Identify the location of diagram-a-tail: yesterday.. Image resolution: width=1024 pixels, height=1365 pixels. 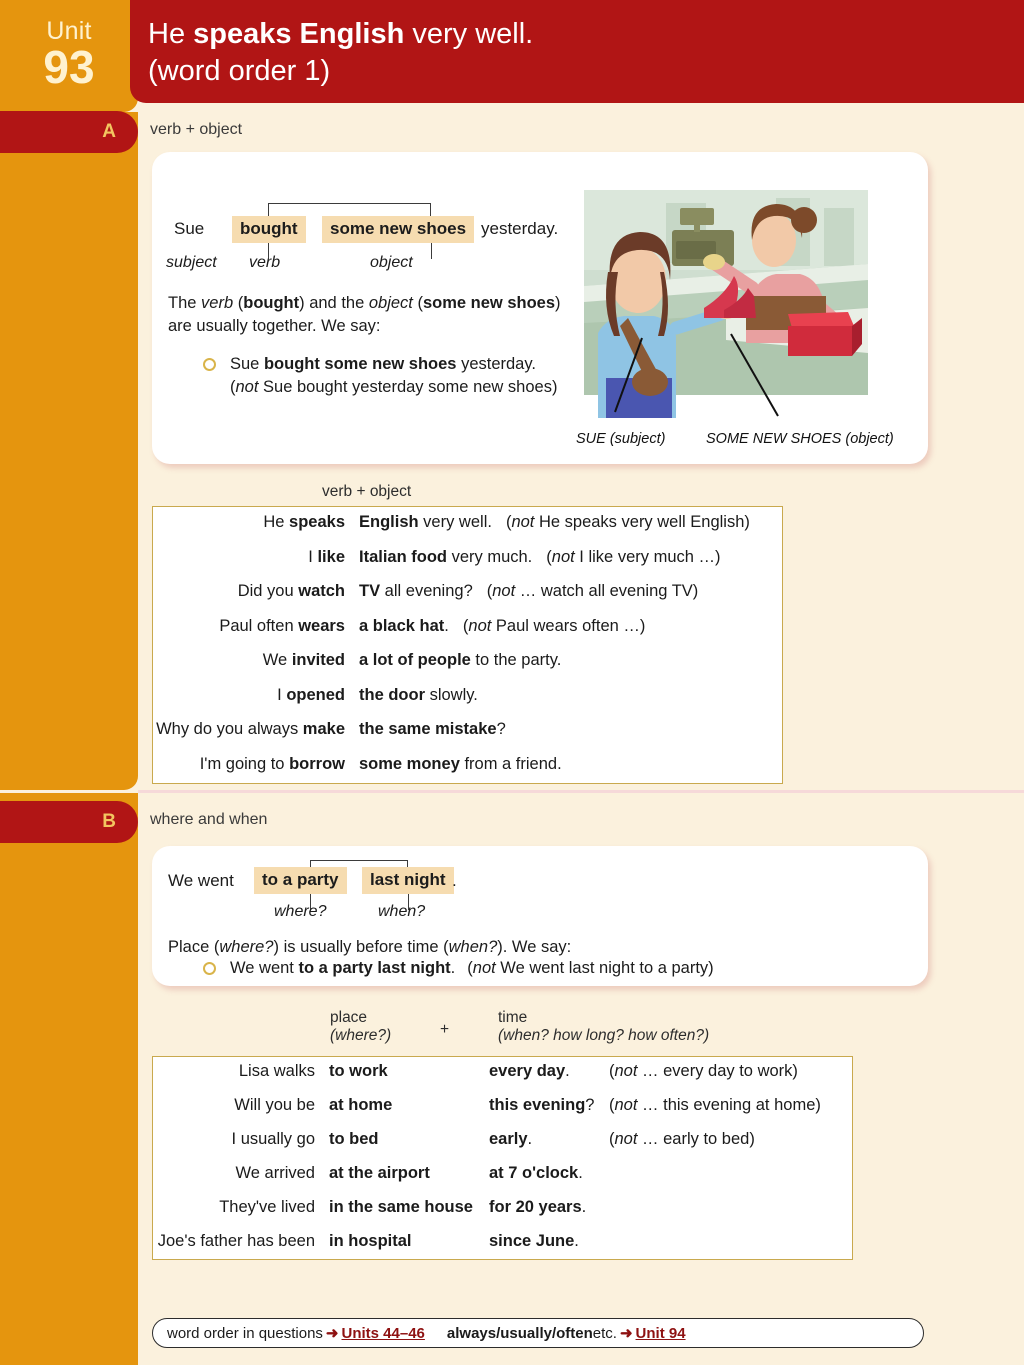
(519, 229).